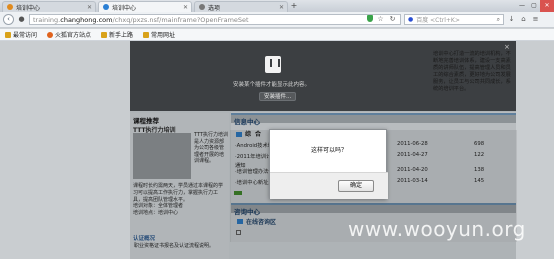 This screenshot has width=554, height=259. Describe the element at coordinates (214, 8) in the screenshot. I see `tab-label: 选项` at that location.